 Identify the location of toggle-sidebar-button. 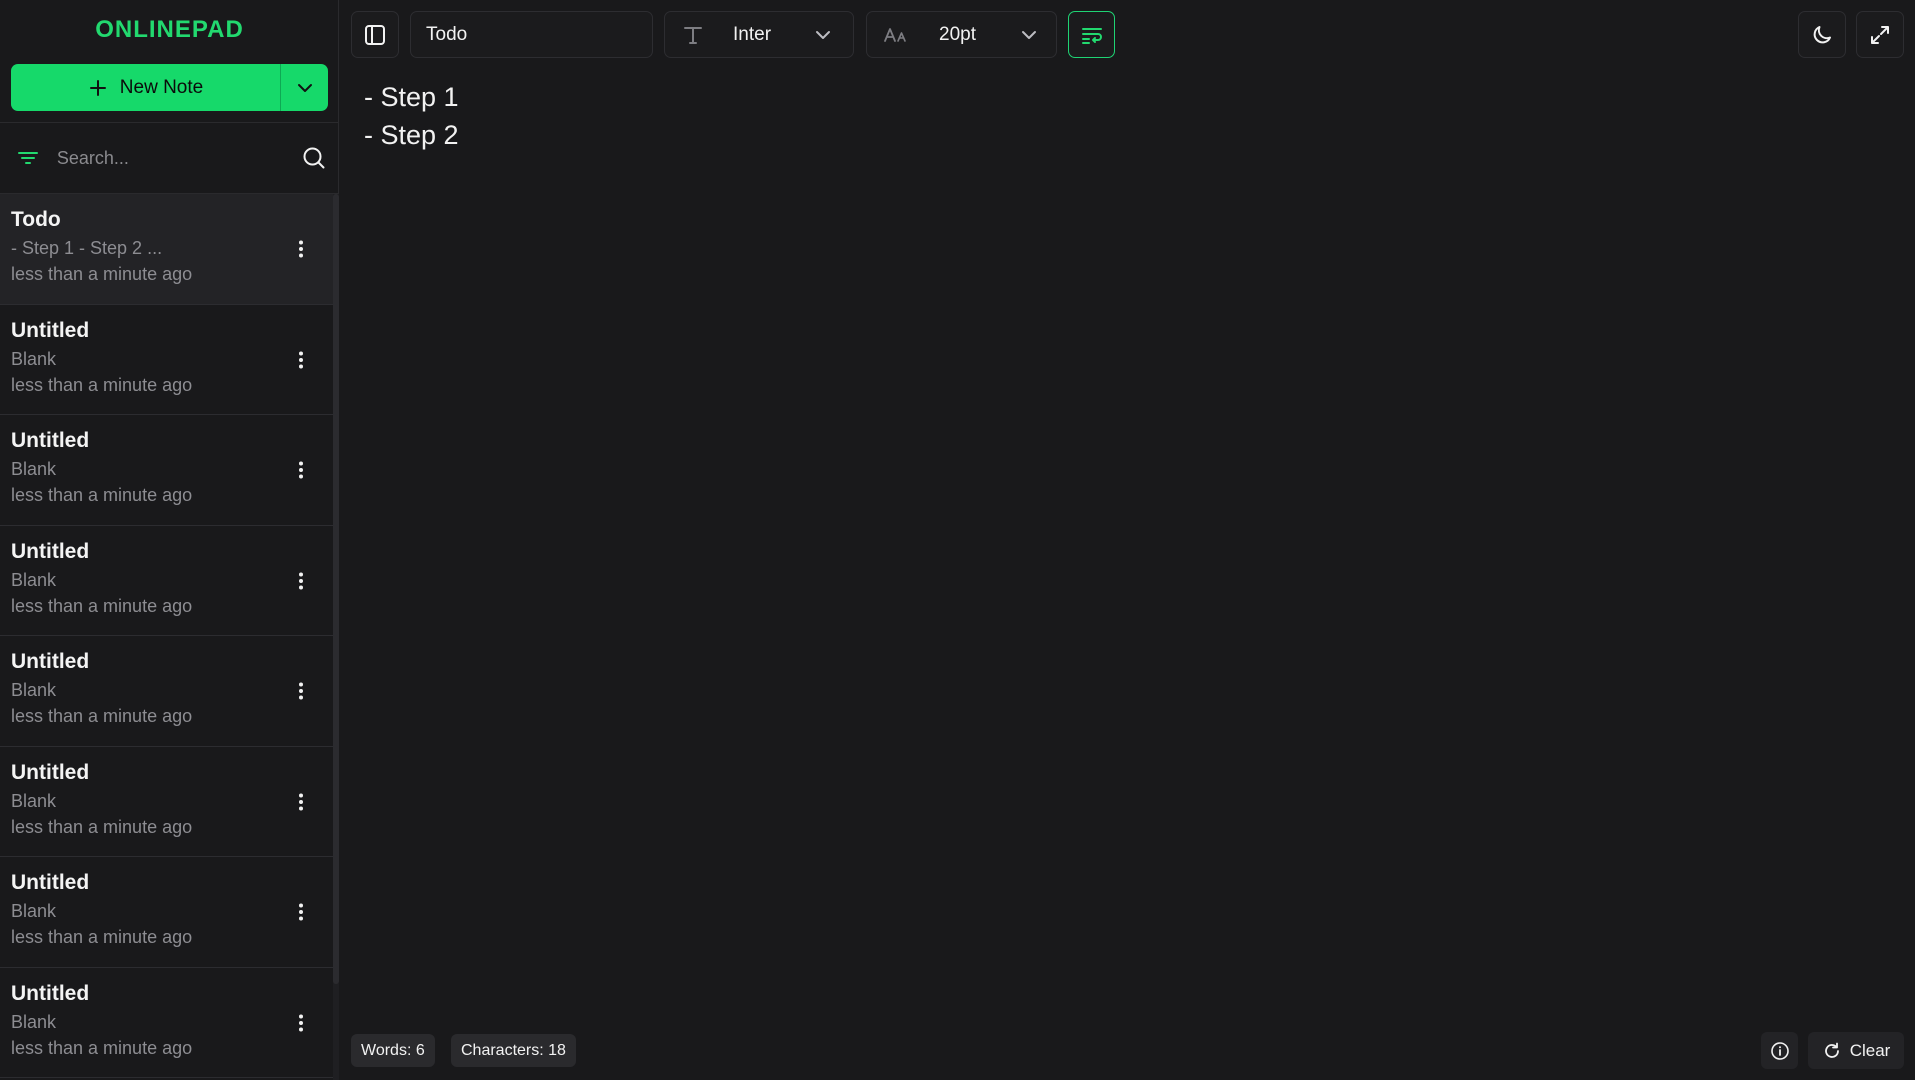
(375, 34).